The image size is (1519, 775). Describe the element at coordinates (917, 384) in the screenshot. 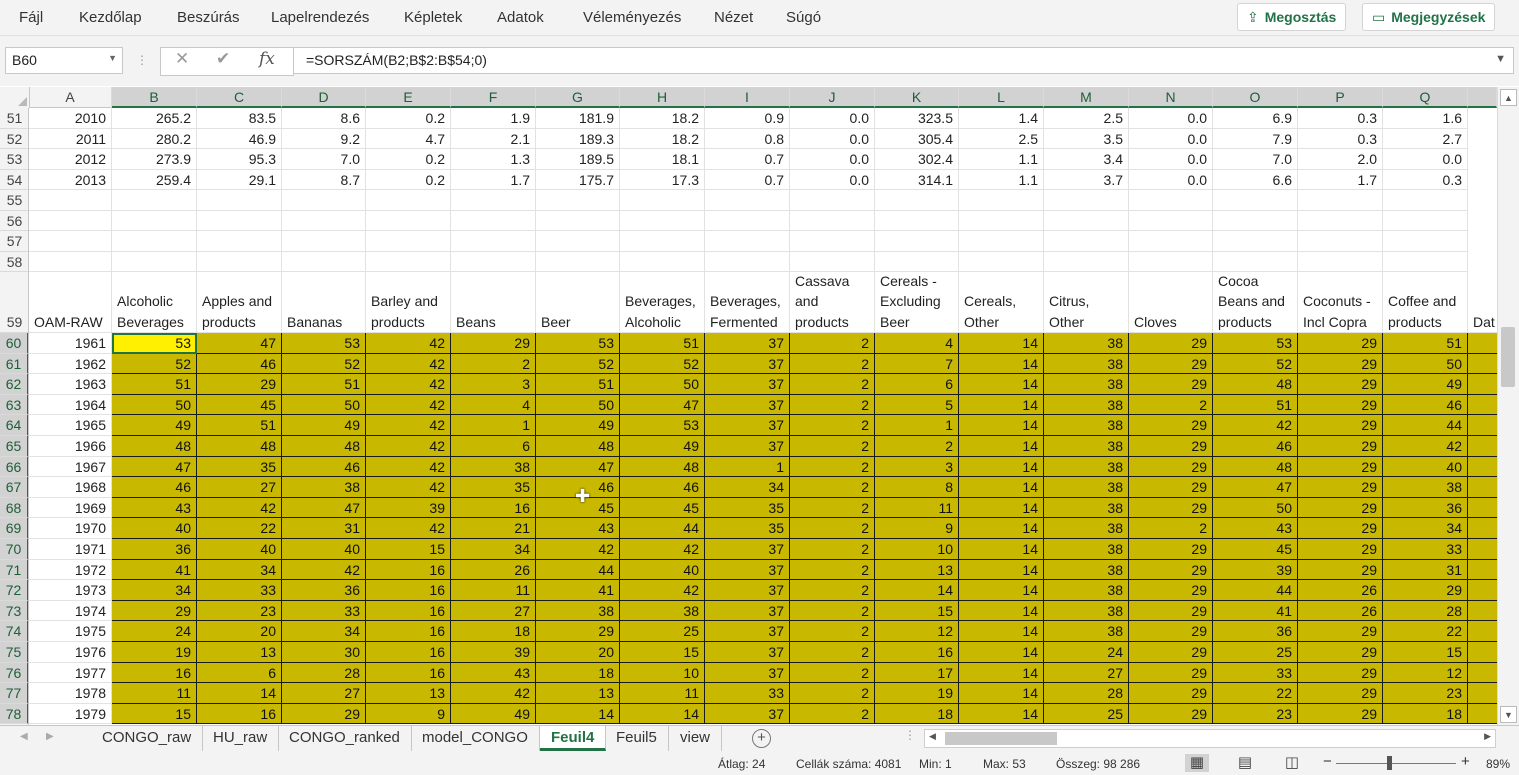

I see `rank-cell: 6` at that location.